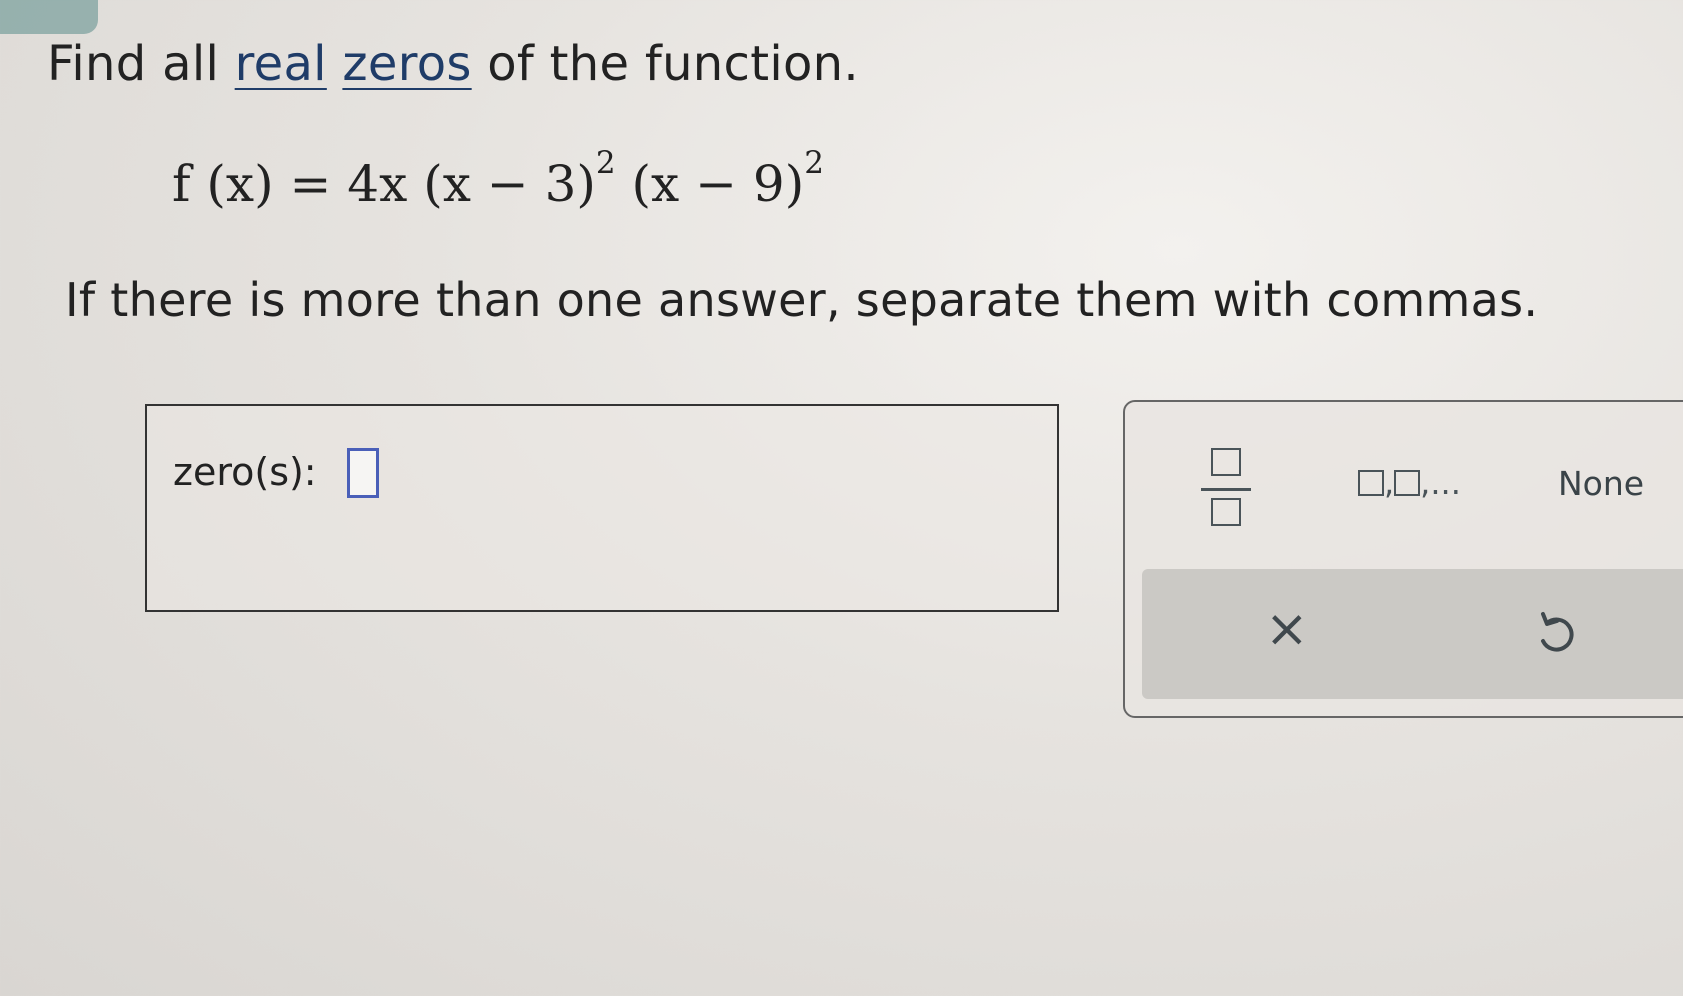 The height and width of the screenshot is (996, 1683). Describe the element at coordinates (406, 64) in the screenshot. I see `zeros-link: zeros` at that location.